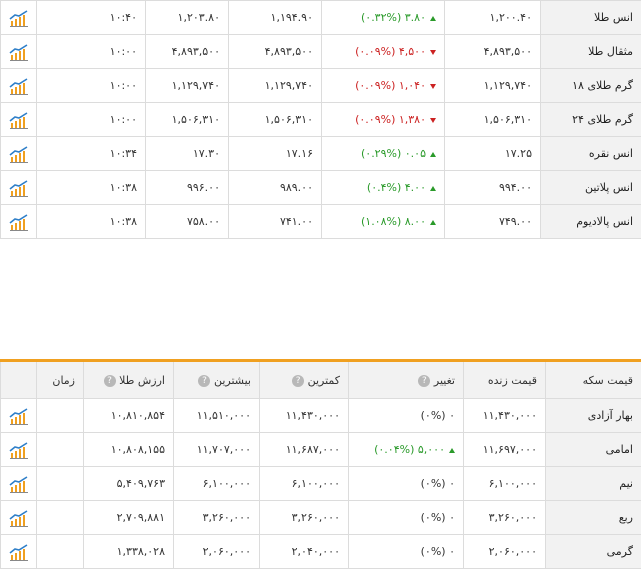 Image resolution: width=641 pixels, height=569 pixels. Describe the element at coordinates (433, 188) in the screenshot. I see `arrow-up-icon` at that location.